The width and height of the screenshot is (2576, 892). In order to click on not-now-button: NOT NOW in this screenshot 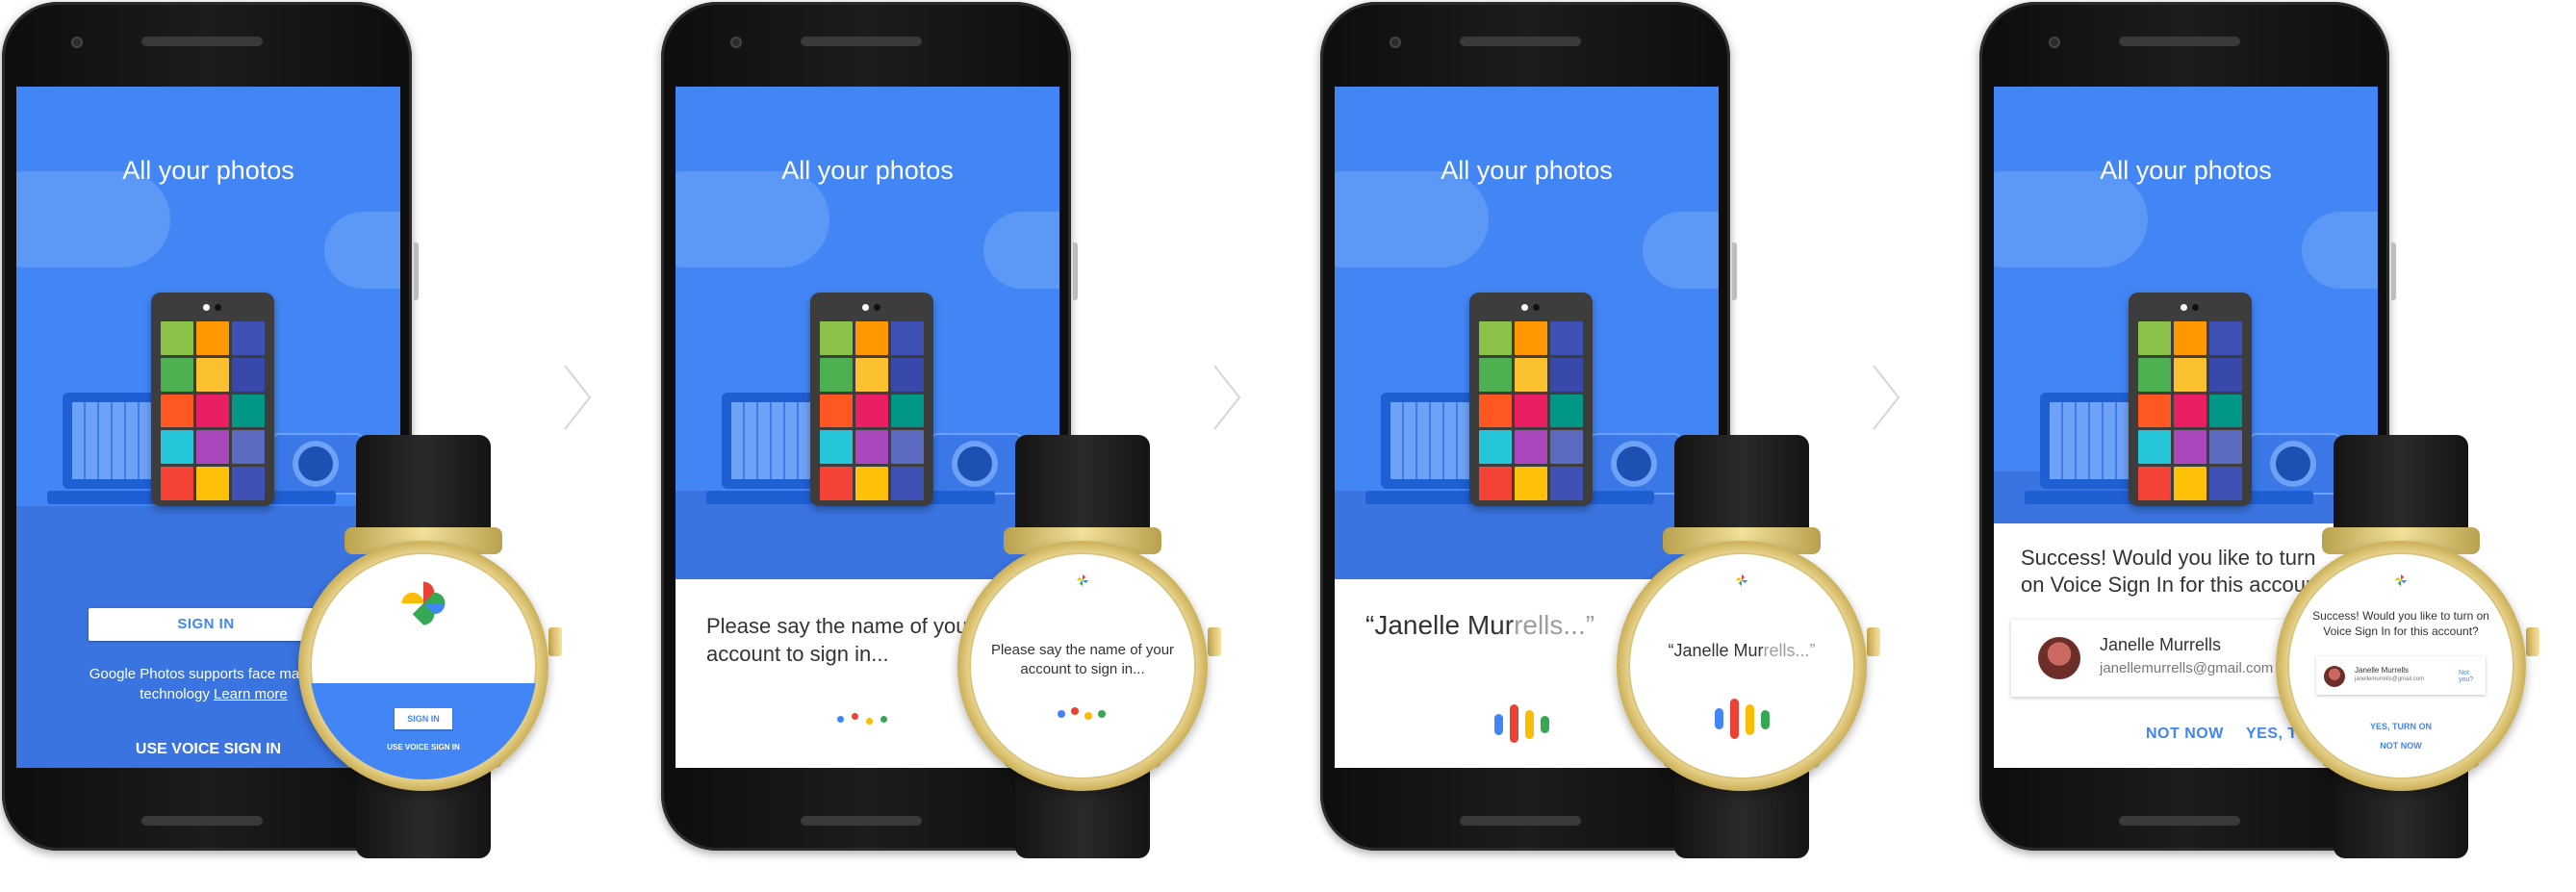, I will do `click(2185, 735)`.